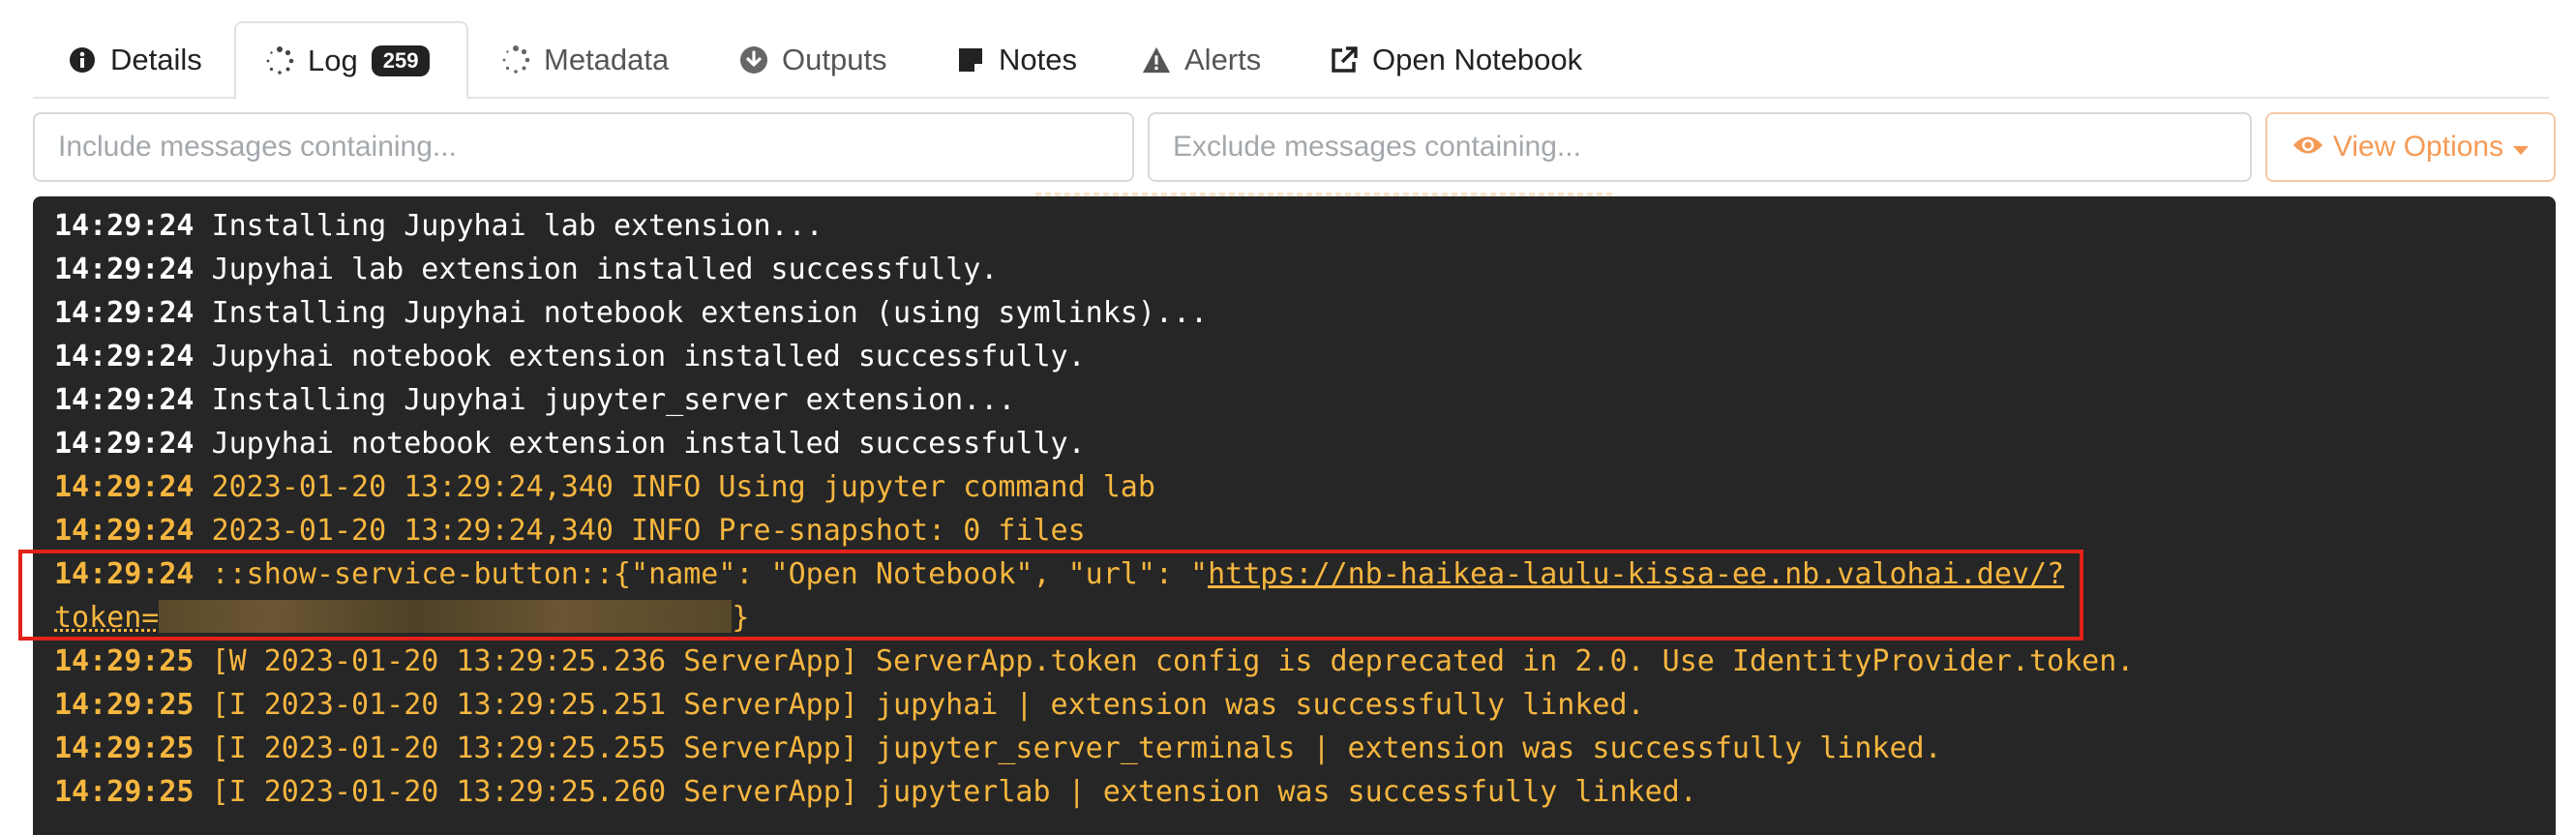 The height and width of the screenshot is (835, 2576). I want to click on tab-label: Open Notebook, so click(1477, 59).